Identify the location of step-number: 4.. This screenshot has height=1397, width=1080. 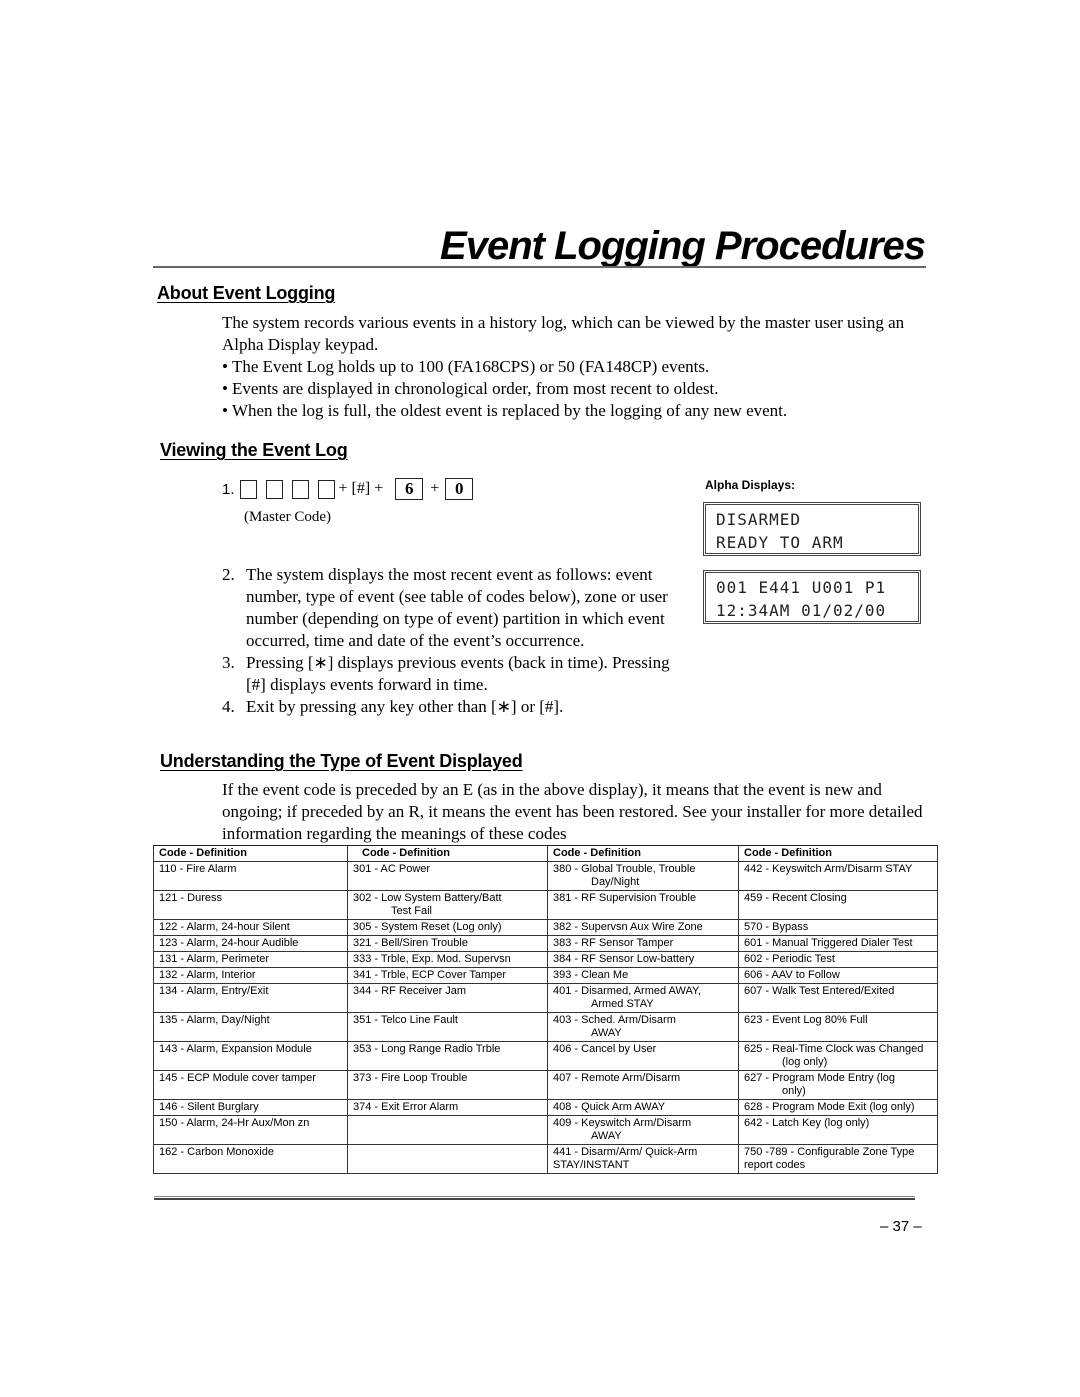
(228, 706).